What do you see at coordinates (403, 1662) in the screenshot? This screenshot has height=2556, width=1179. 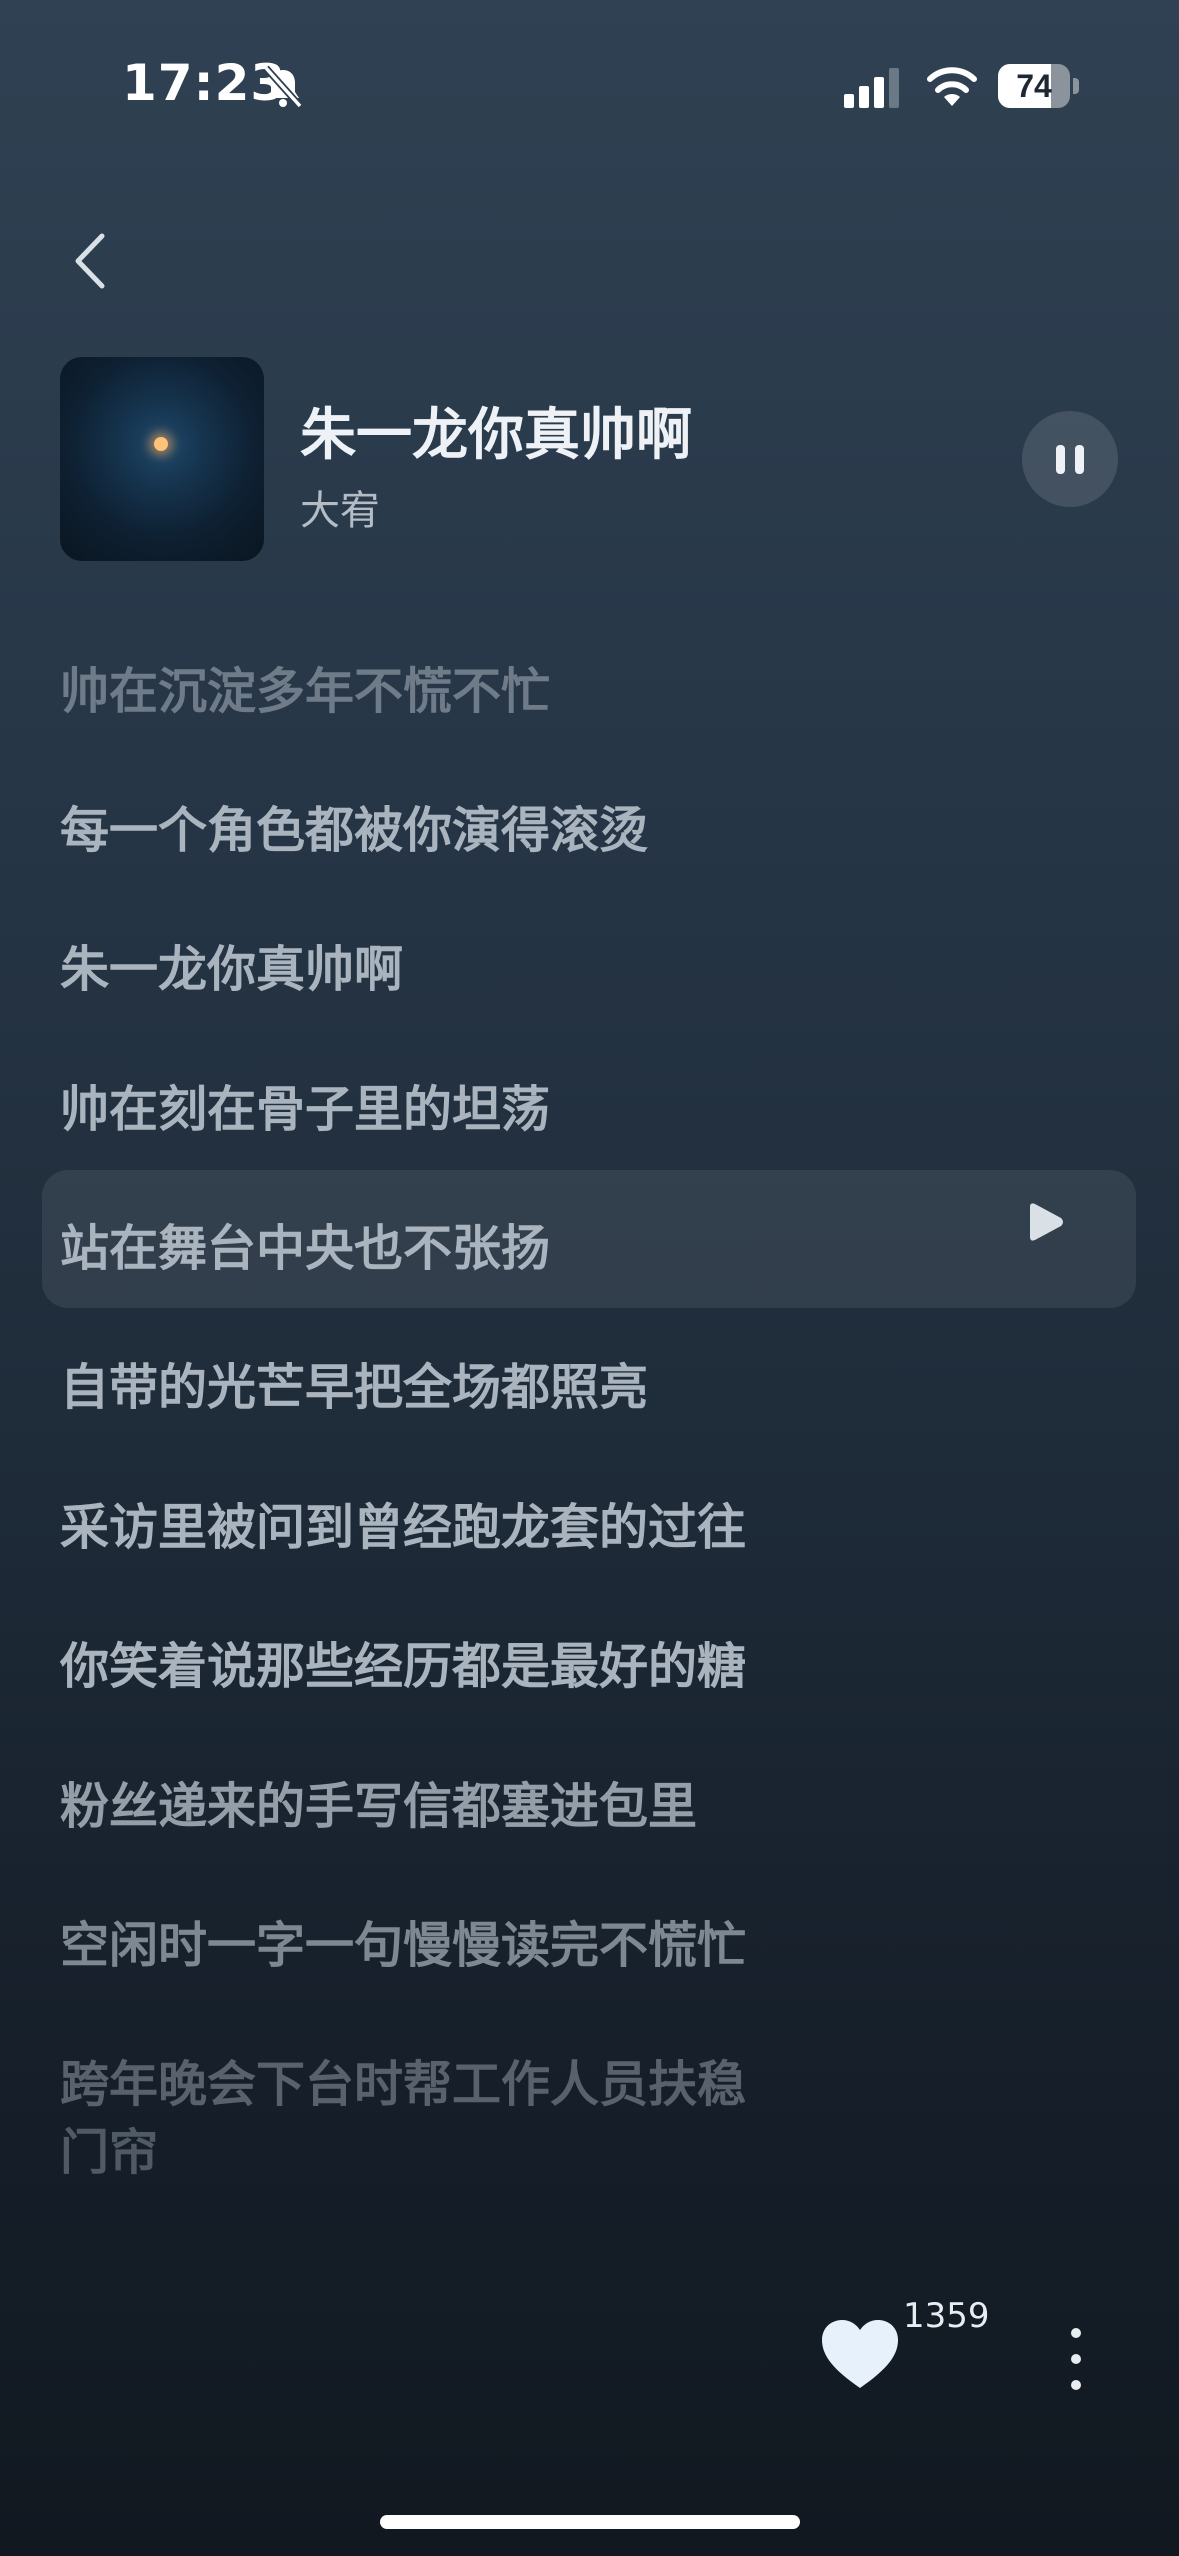 I see `lyric-line: 你笑着说那些经历都是最好的糖` at bounding box center [403, 1662].